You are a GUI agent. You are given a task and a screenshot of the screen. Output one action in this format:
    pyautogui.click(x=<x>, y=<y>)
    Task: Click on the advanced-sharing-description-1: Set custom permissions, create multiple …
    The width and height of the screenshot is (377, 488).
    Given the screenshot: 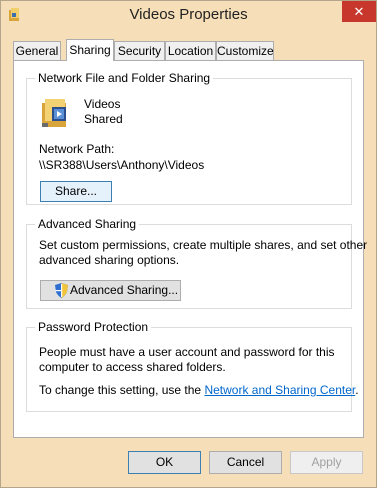 What is the action you would take?
    pyautogui.click(x=203, y=245)
    